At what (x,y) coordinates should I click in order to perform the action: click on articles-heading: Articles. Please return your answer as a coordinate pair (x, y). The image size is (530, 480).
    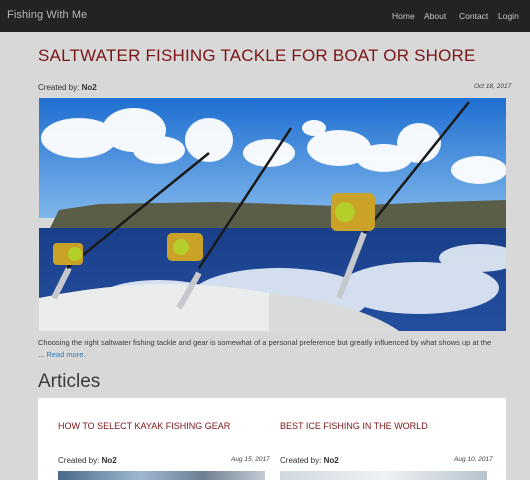
    Looking at the image, I should click on (69, 381).